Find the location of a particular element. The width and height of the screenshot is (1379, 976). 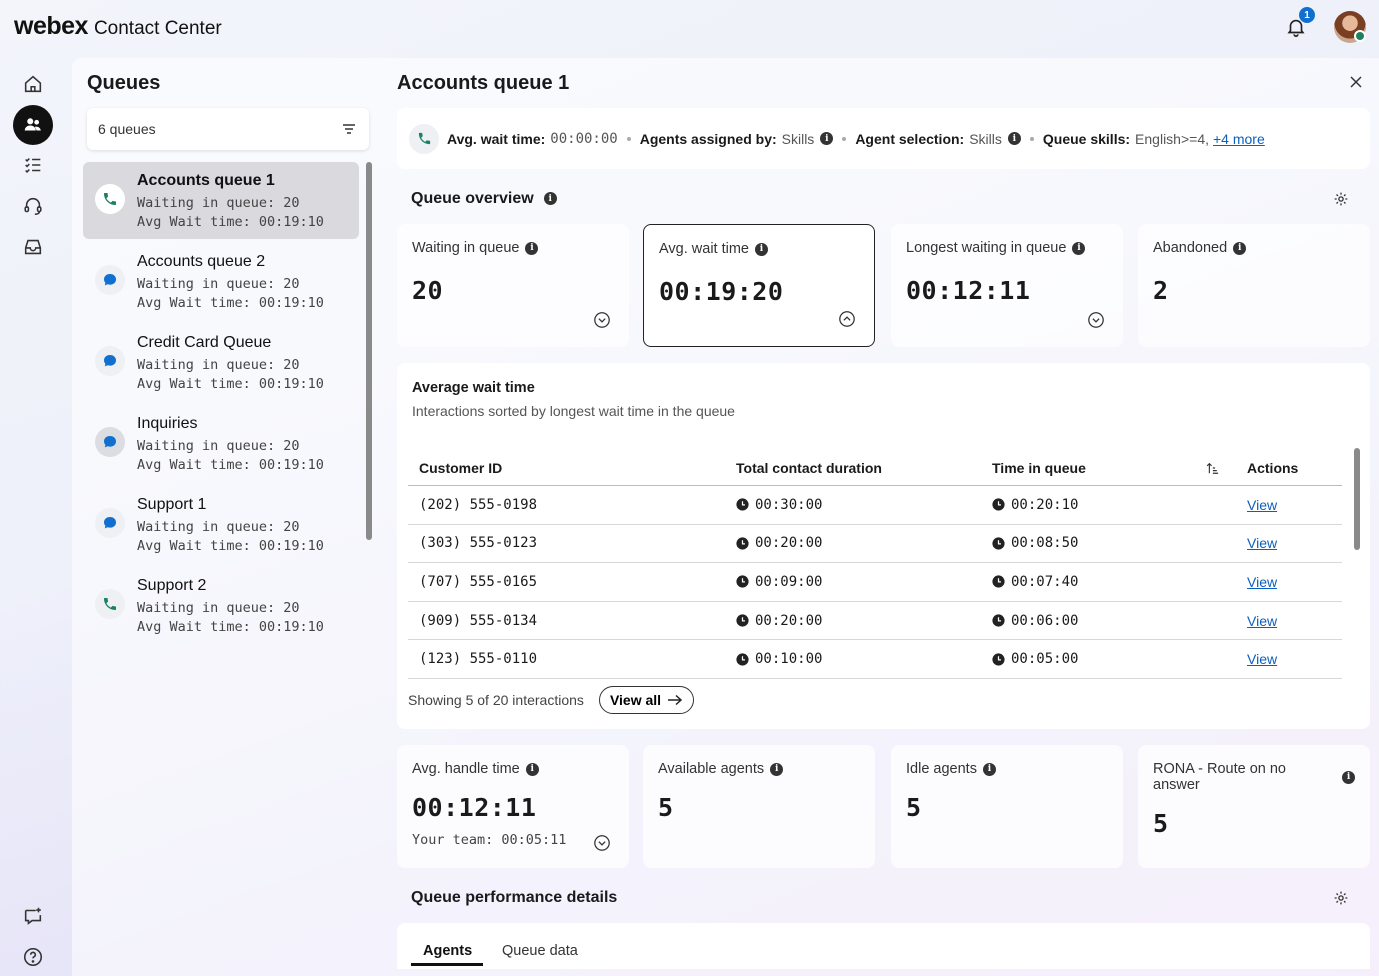

stat-value: 00:19:20 is located at coordinates (721, 291).